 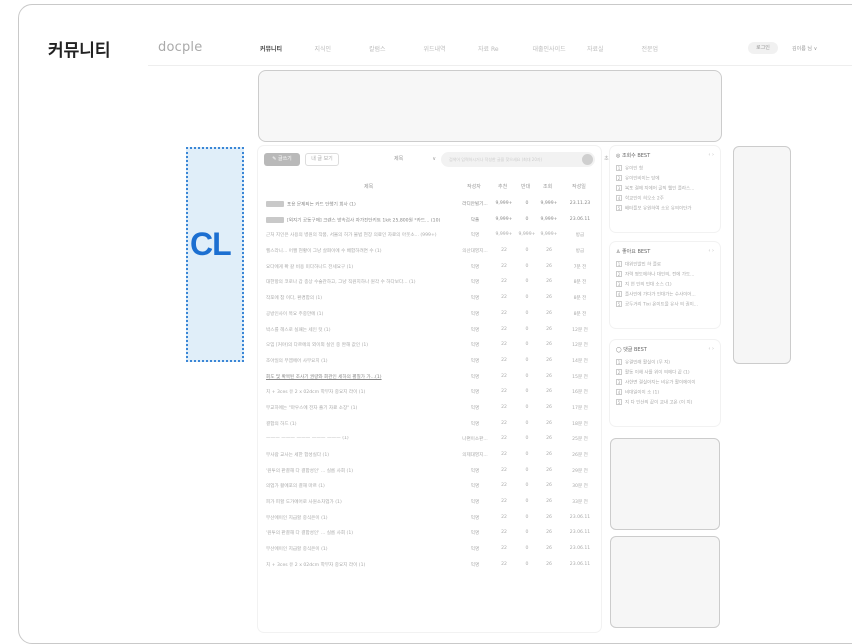 What do you see at coordinates (666, 286) in the screenshot?
I see `best-list-item: 3지 현 인의 민대 소스 (1)` at bounding box center [666, 286].